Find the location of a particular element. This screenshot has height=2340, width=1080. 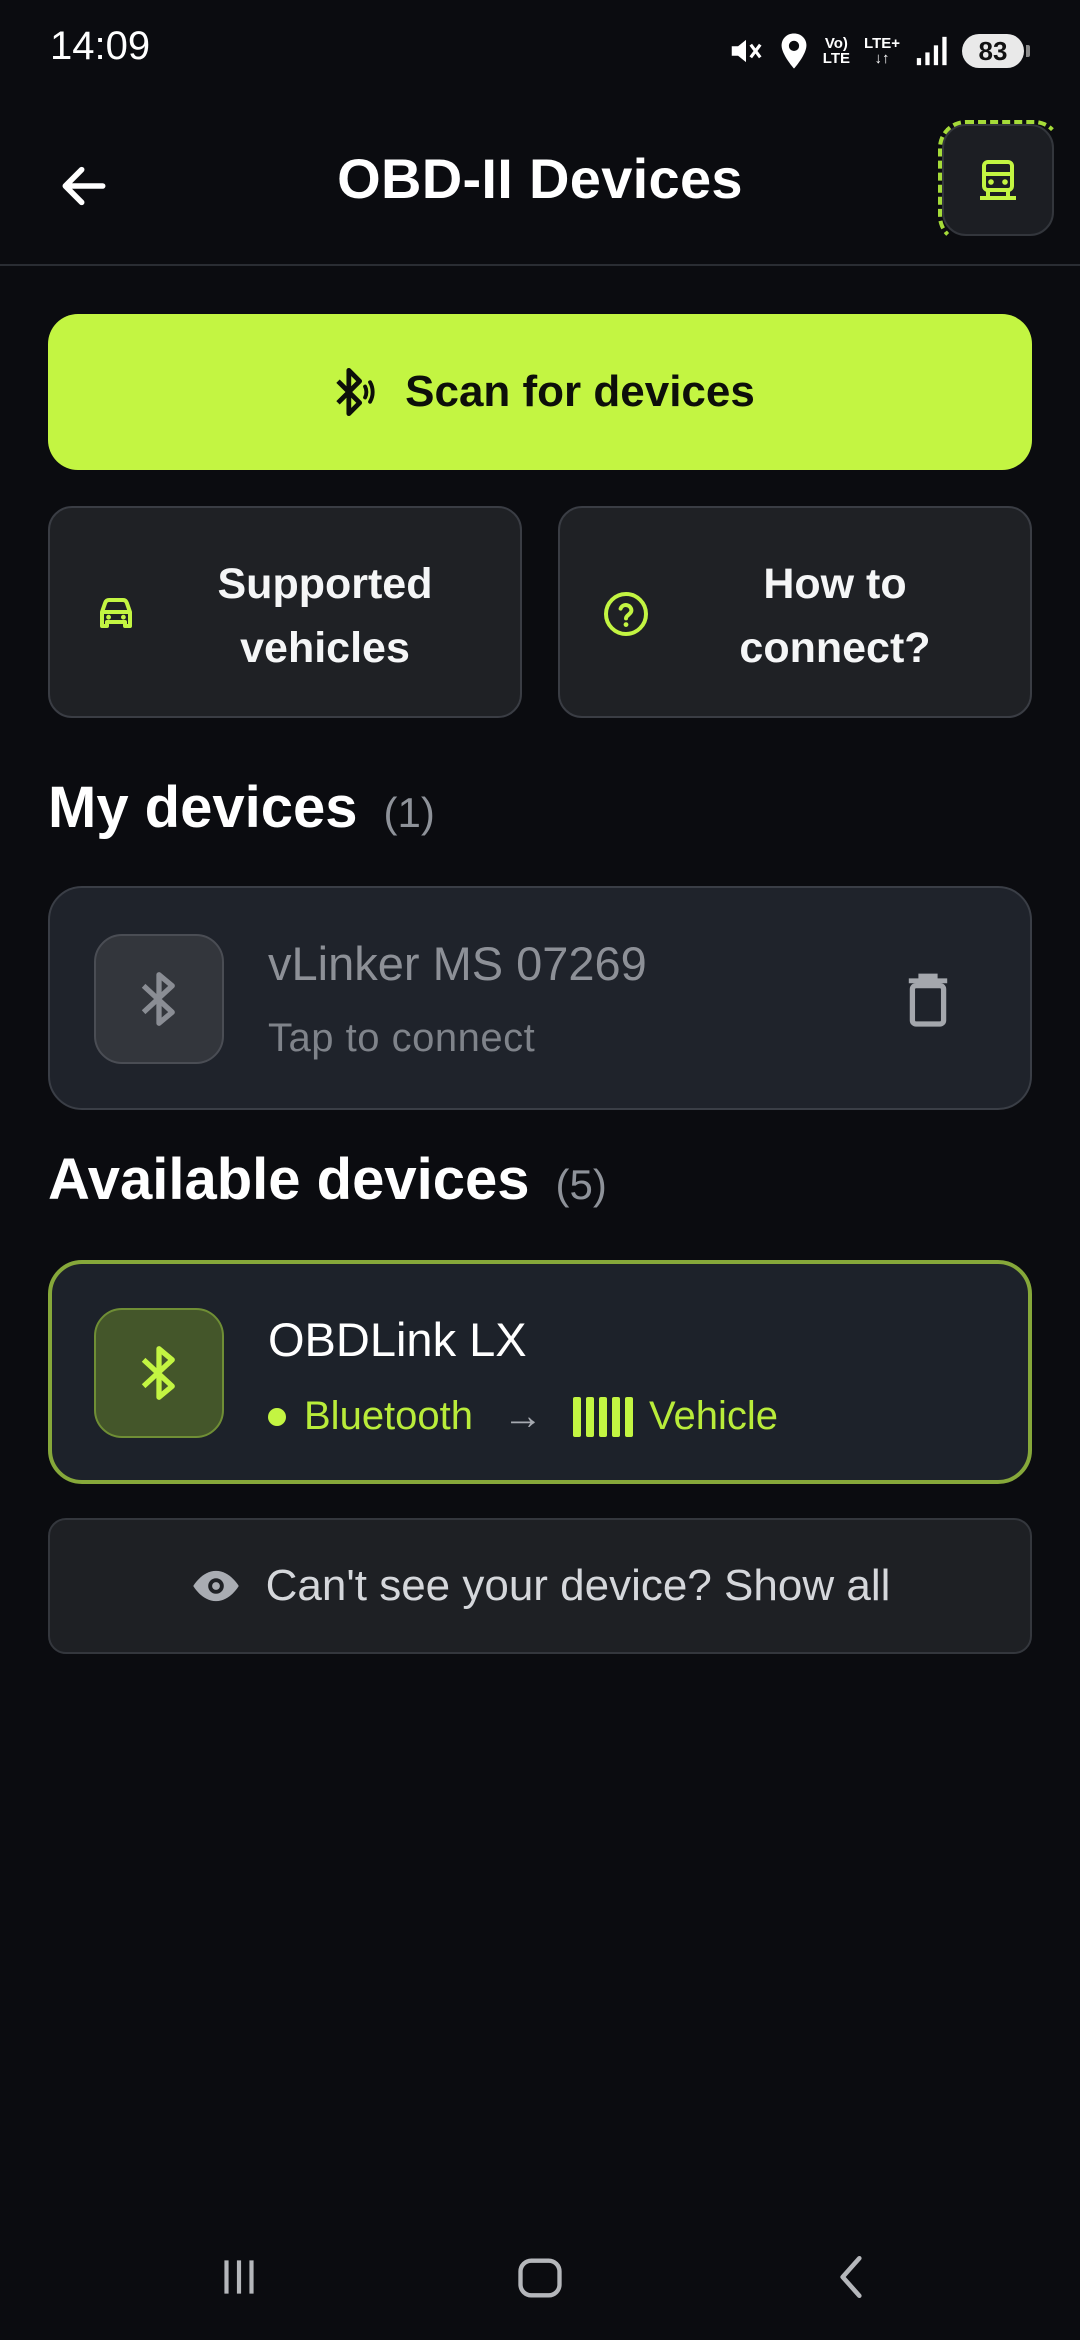

trash-icon is located at coordinates (928, 1000).